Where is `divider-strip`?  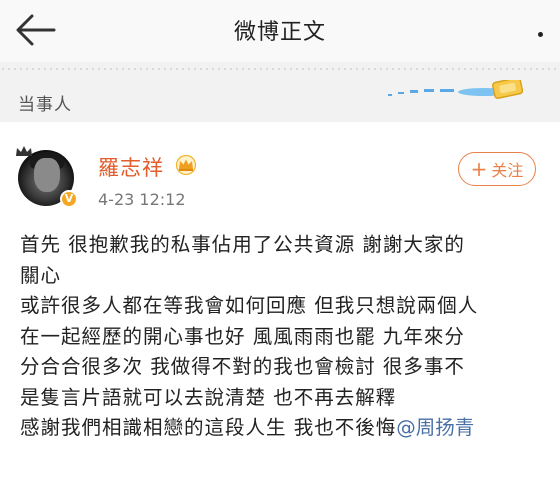 divider-strip is located at coordinates (280, 71).